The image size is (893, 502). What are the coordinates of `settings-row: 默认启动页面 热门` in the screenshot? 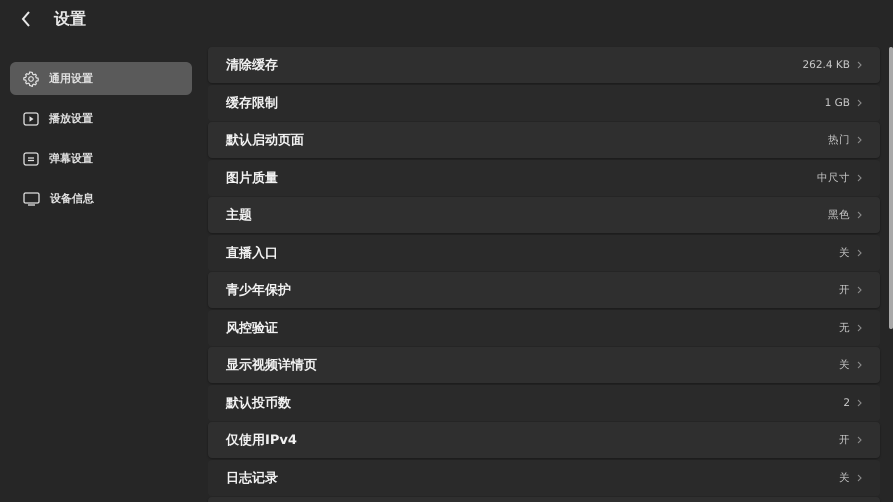 It's located at (544, 140).